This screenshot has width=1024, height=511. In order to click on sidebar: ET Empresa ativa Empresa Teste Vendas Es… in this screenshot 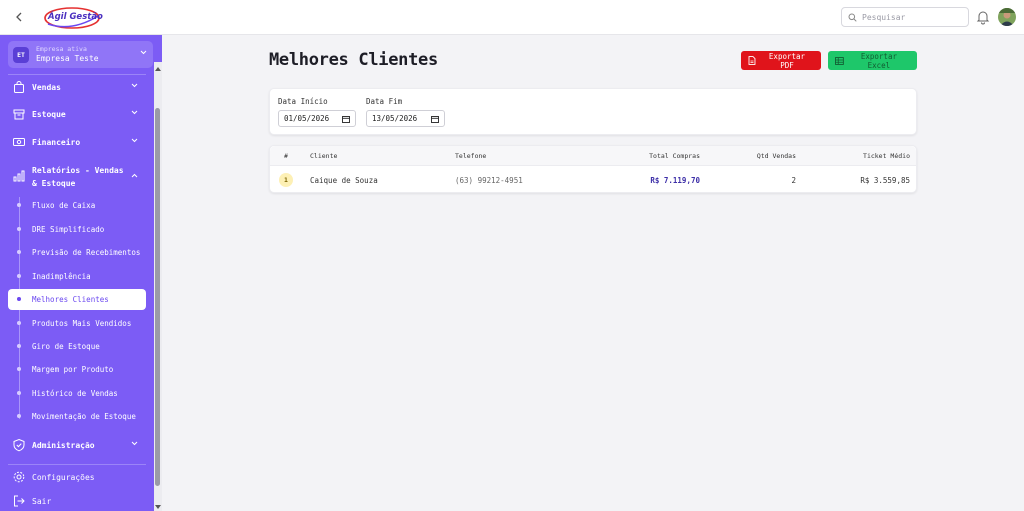, I will do `click(81, 273)`.